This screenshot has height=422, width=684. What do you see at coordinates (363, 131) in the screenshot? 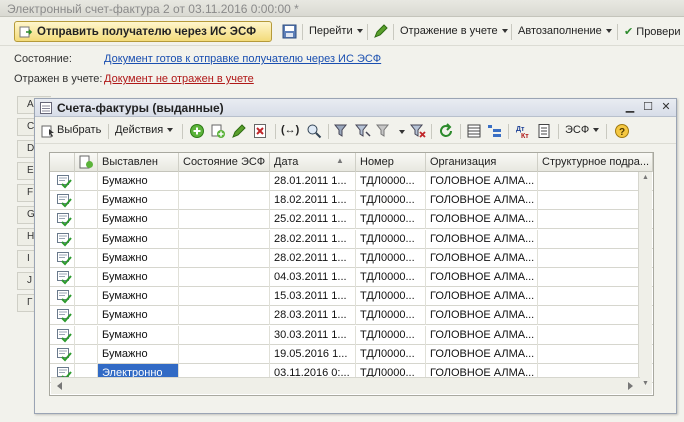
I see `filter-by-value-icon` at bounding box center [363, 131].